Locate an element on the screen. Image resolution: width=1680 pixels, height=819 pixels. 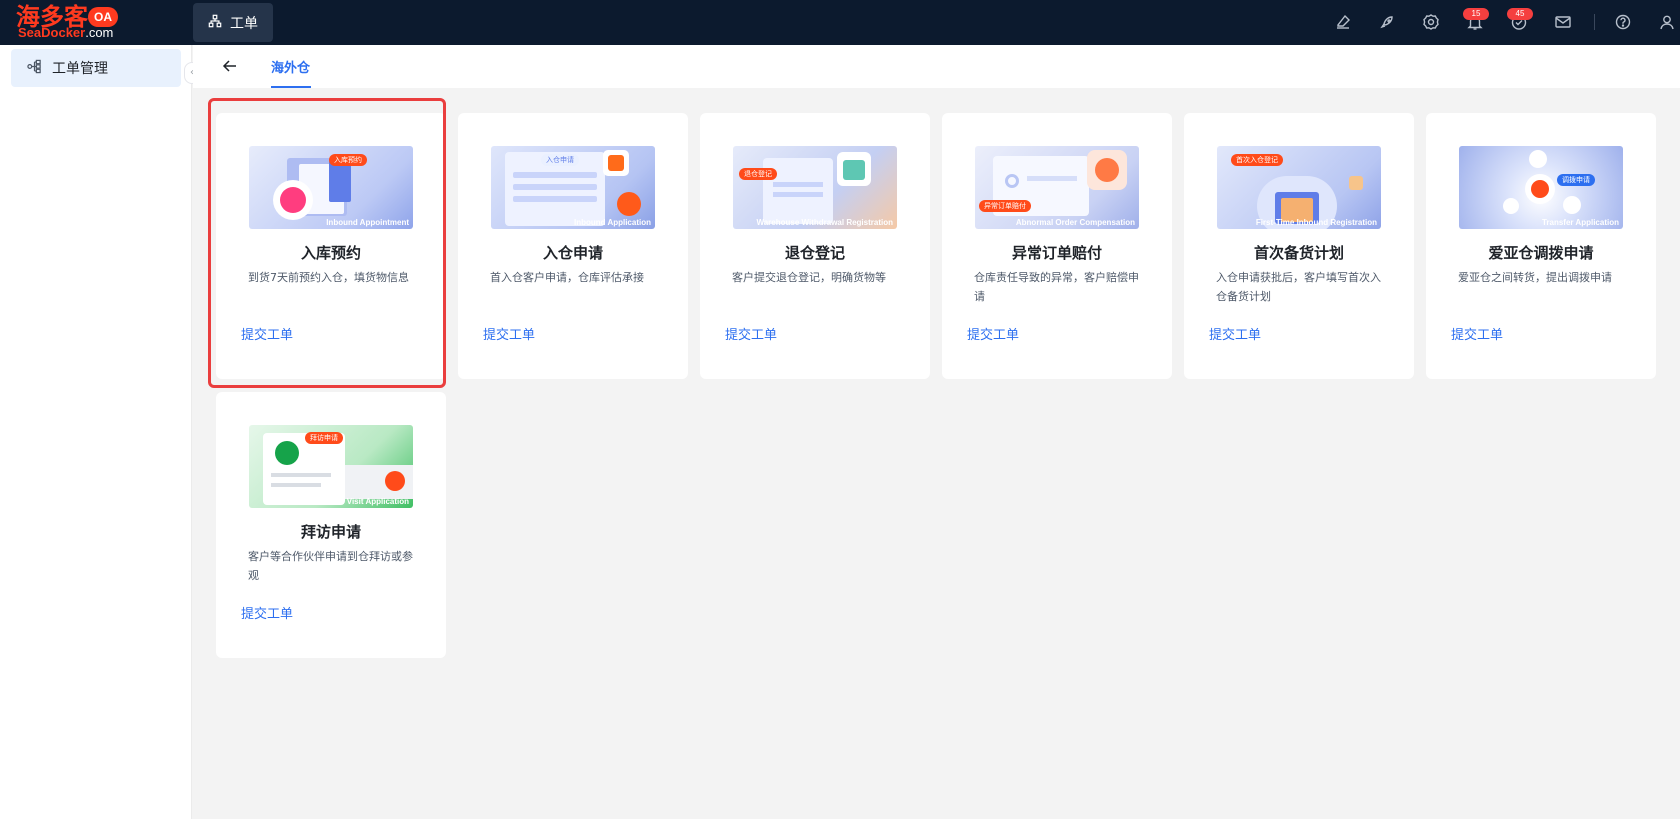
tab-workorder: 工单 is located at coordinates (233, 22).